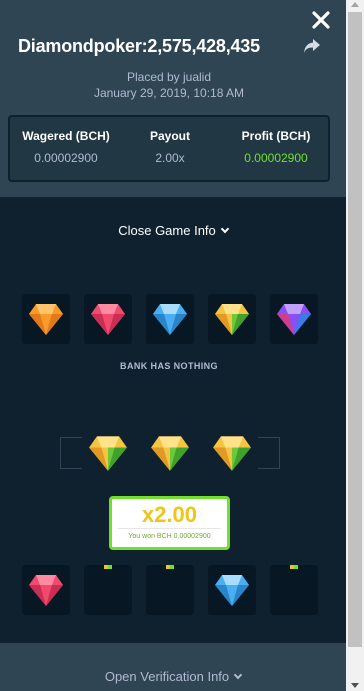 The image size is (364, 691). I want to click on open-verification-label: Open Verification Info, so click(167, 676).